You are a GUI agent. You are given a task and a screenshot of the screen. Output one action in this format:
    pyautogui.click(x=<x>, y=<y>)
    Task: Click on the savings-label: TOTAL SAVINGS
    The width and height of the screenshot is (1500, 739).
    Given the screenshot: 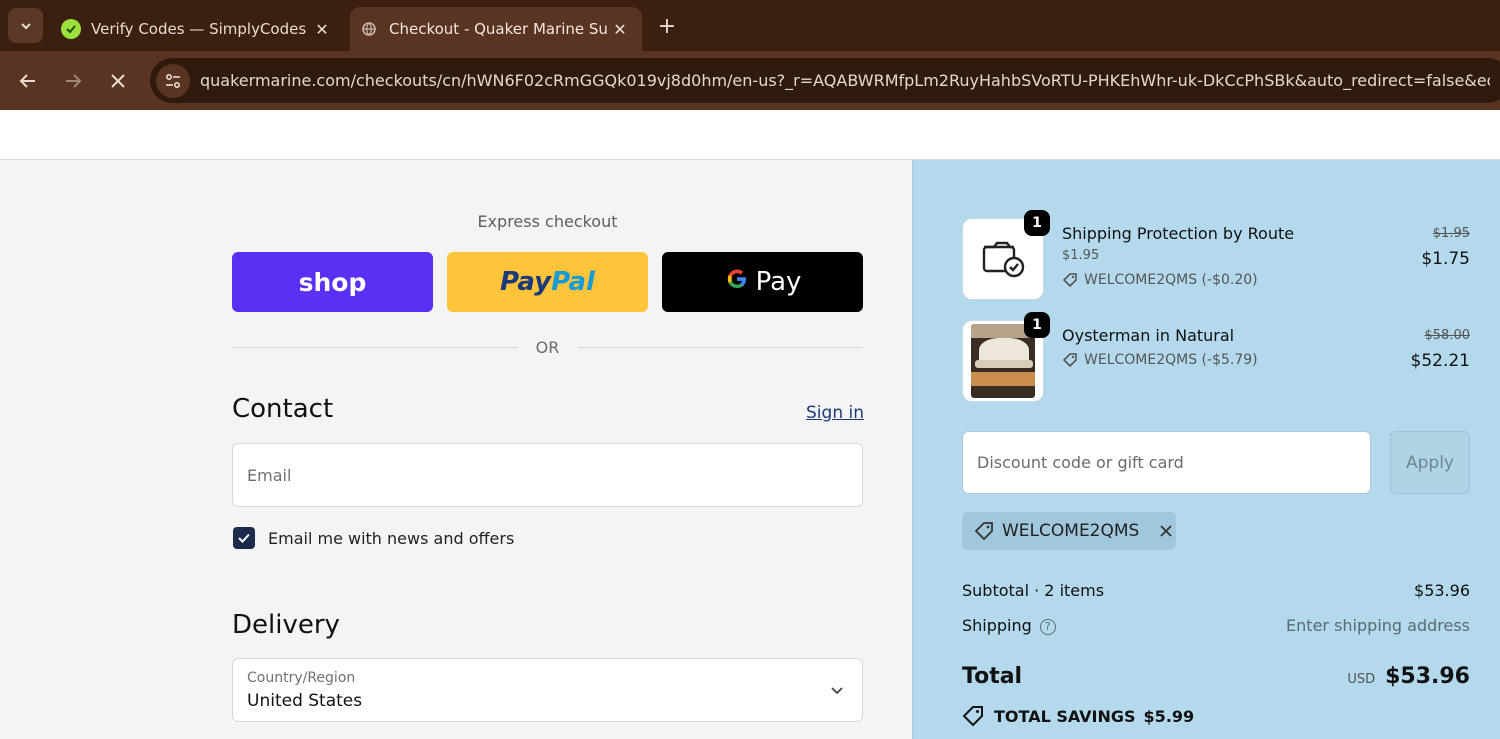 What is the action you would take?
    pyautogui.click(x=1065, y=716)
    